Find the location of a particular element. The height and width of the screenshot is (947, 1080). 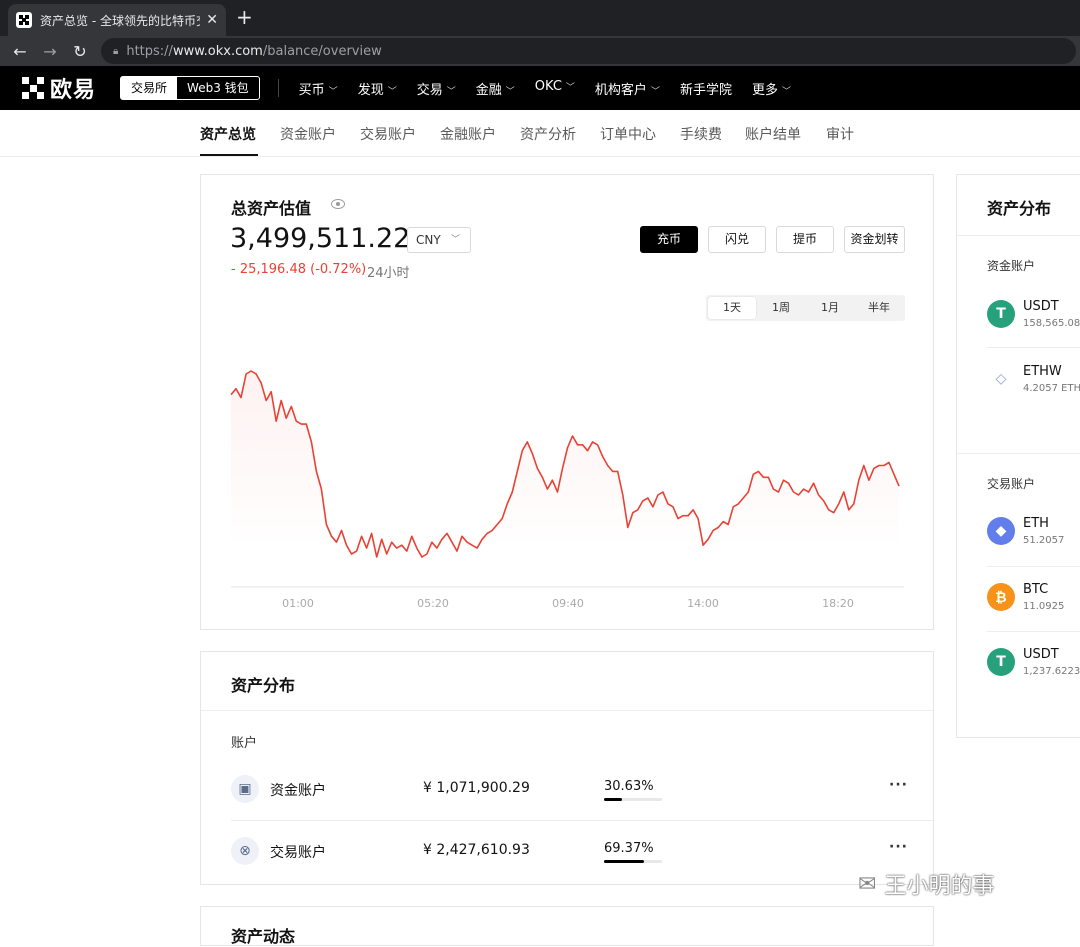

ethw-icon: ◇ is located at coordinates (1001, 379).